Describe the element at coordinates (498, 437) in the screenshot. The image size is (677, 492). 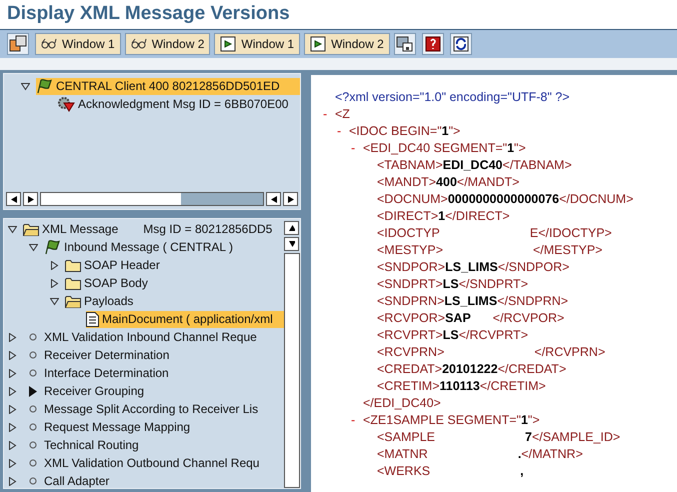
I see `xml-line: <SAMPLE 7</SAMPLE_ID>` at that location.